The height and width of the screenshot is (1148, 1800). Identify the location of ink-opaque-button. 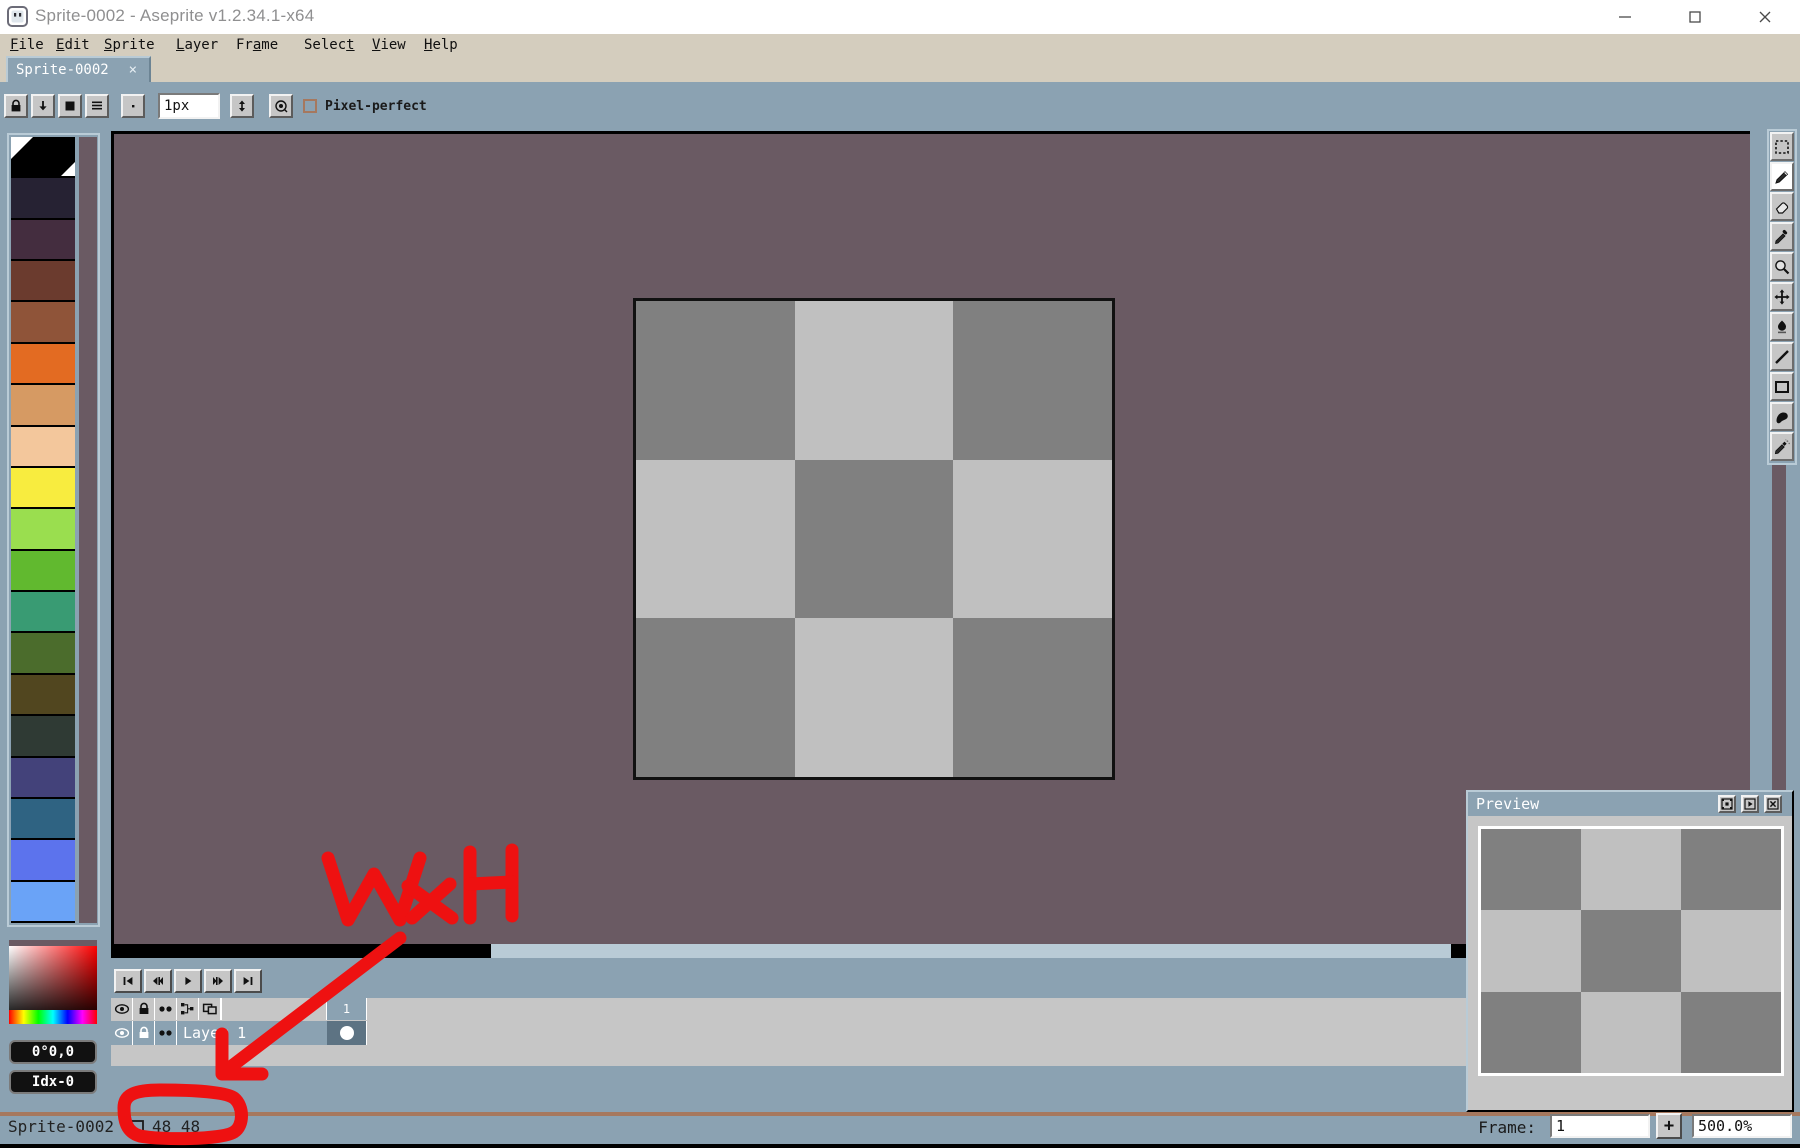
(70, 106).